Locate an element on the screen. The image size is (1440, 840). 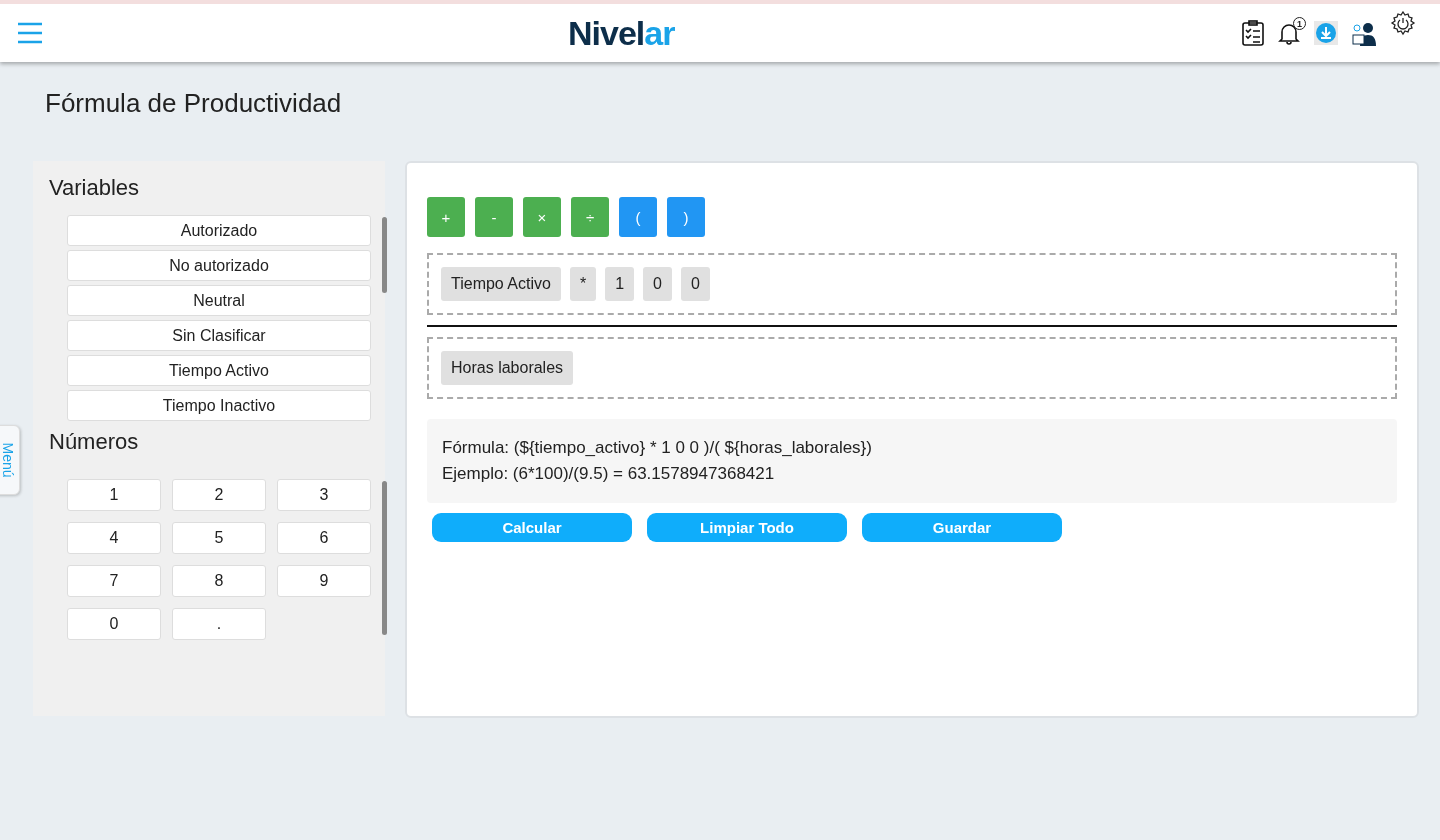
formula-text: Fórmula: (${tiempo_activo} * 1 0 0 )/( ${horas_laborales}) is located at coordinates (657, 448).